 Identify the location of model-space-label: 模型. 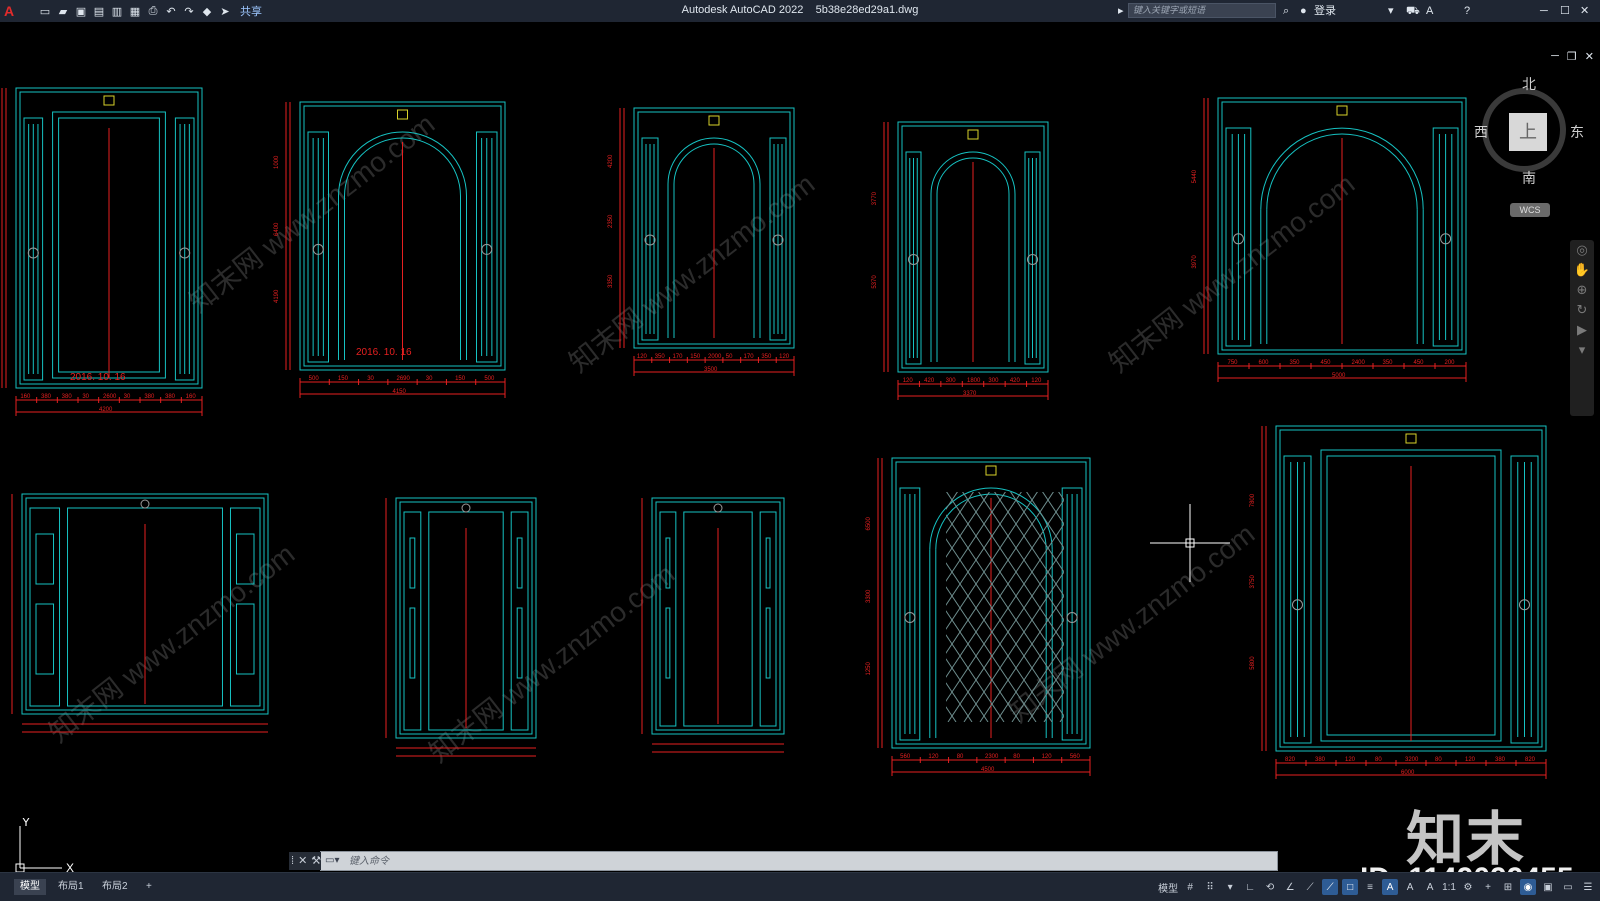
(1168, 887).